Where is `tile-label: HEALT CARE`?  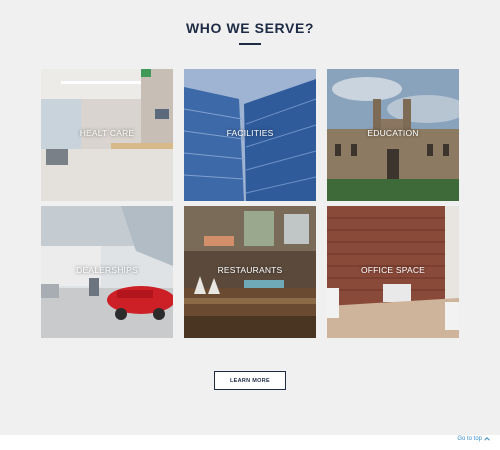 tile-label: HEALT CARE is located at coordinates (107, 133).